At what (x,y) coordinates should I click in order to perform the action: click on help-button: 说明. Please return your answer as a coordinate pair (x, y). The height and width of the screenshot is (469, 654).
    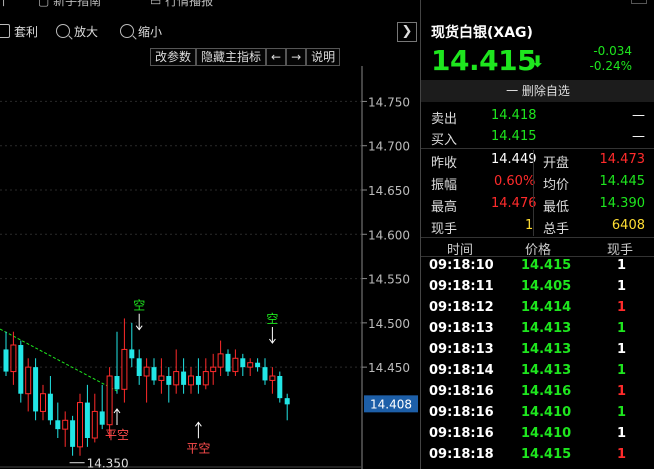
    Looking at the image, I should click on (323, 57).